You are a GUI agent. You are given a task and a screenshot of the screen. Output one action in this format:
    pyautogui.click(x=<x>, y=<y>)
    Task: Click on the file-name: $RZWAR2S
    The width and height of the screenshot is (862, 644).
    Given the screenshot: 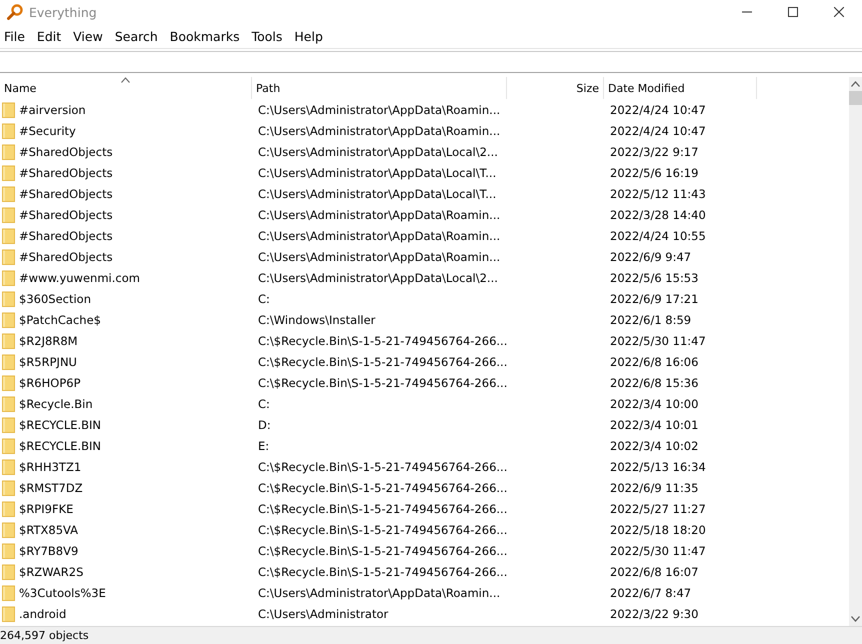 What is the action you would take?
    pyautogui.click(x=51, y=571)
    